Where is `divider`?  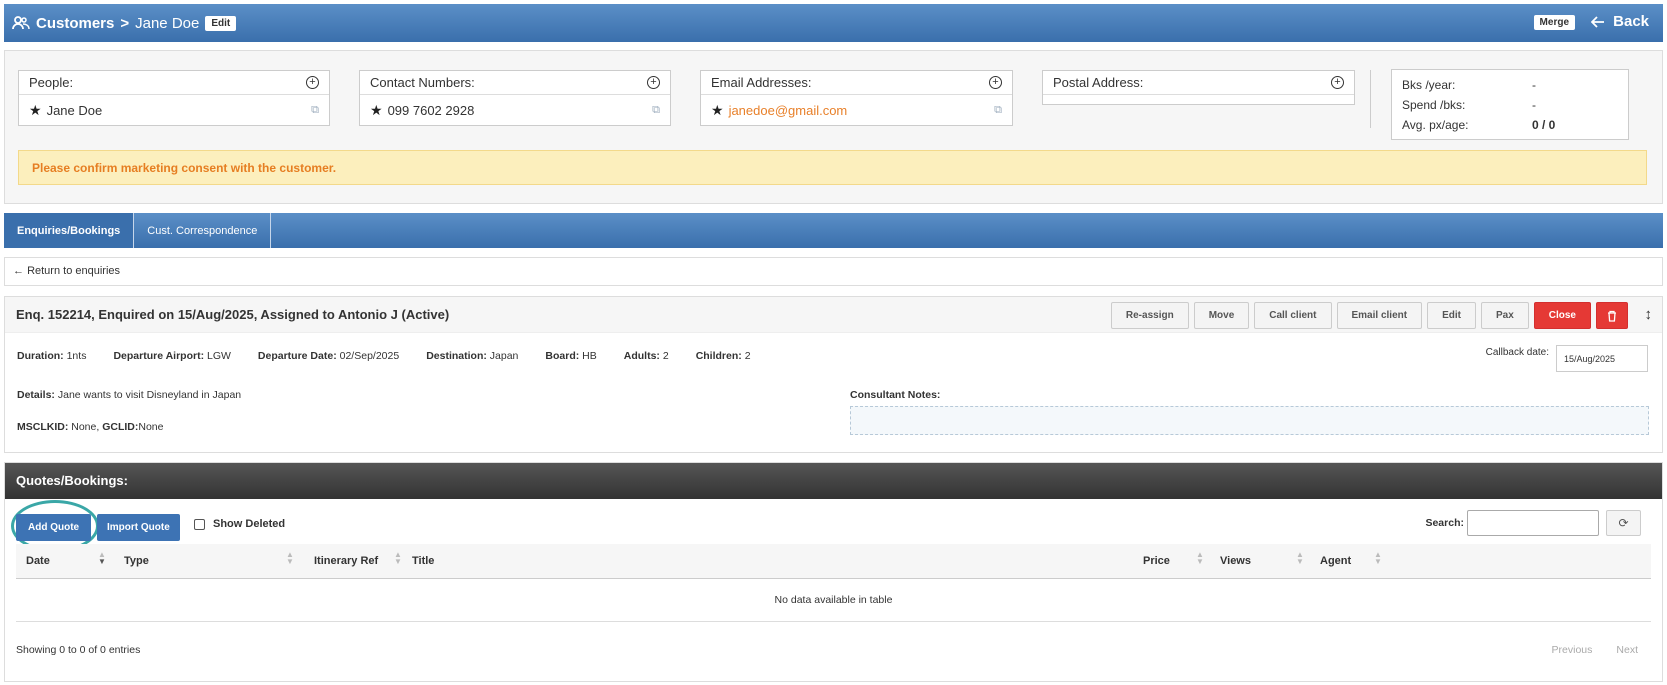 divider is located at coordinates (1370, 99).